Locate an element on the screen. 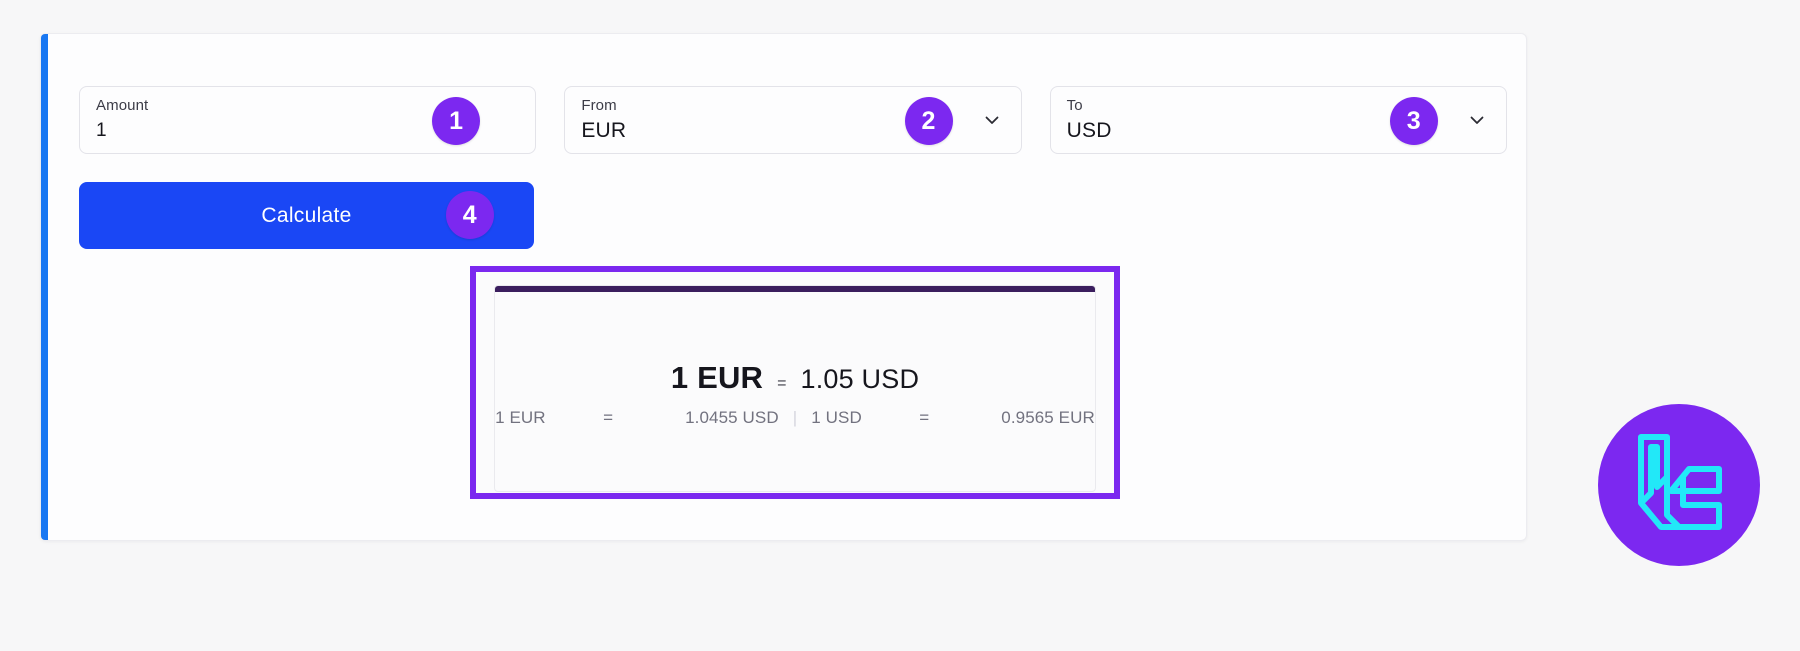 This screenshot has width=1800, height=651. converter-field-row: Amount 1 1 From EUR 2 To USD 3 is located at coordinates (793, 120).